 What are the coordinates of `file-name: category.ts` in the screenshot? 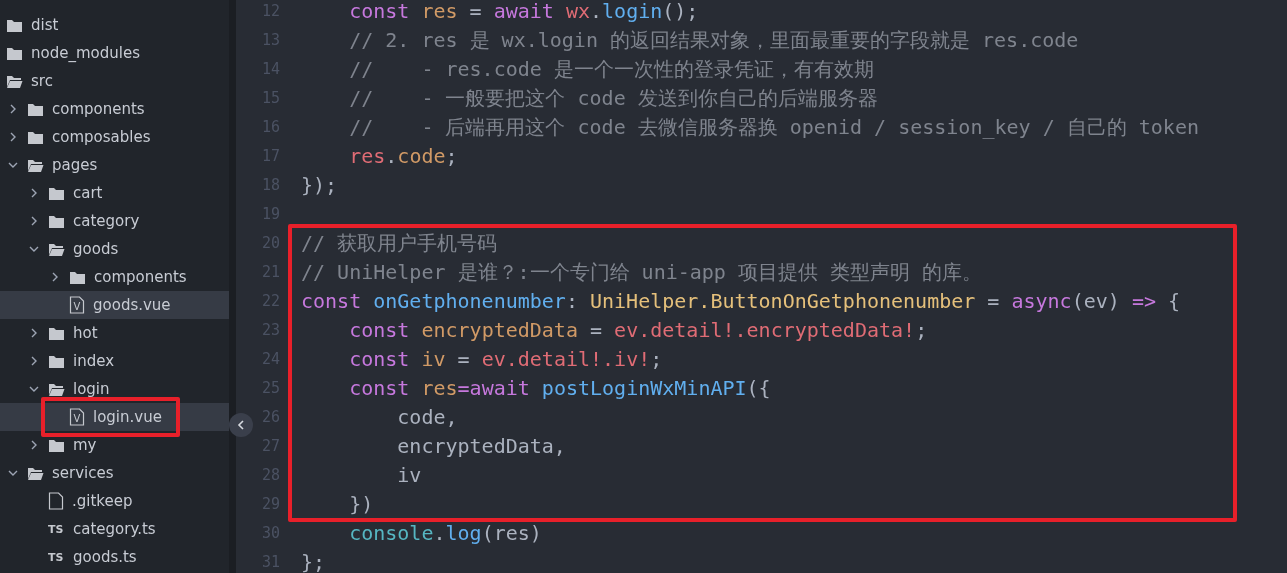 It's located at (114, 529).